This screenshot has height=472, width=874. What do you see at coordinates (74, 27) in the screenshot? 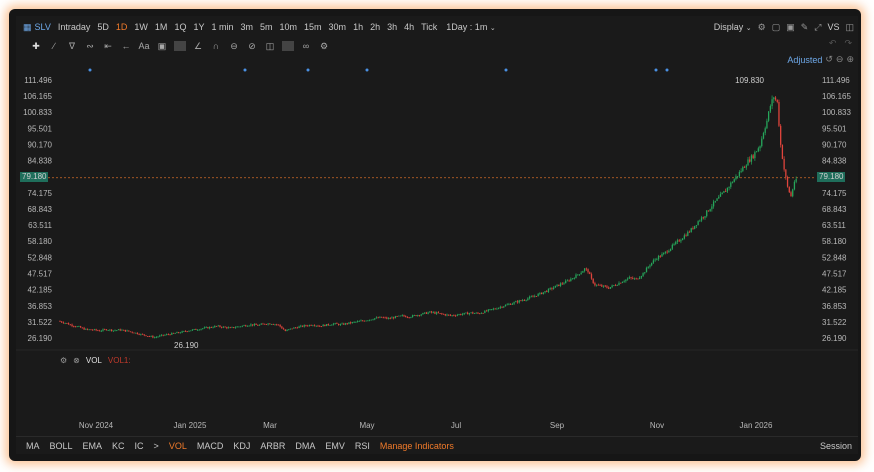
I see `interval-intraday: Intraday` at bounding box center [74, 27].